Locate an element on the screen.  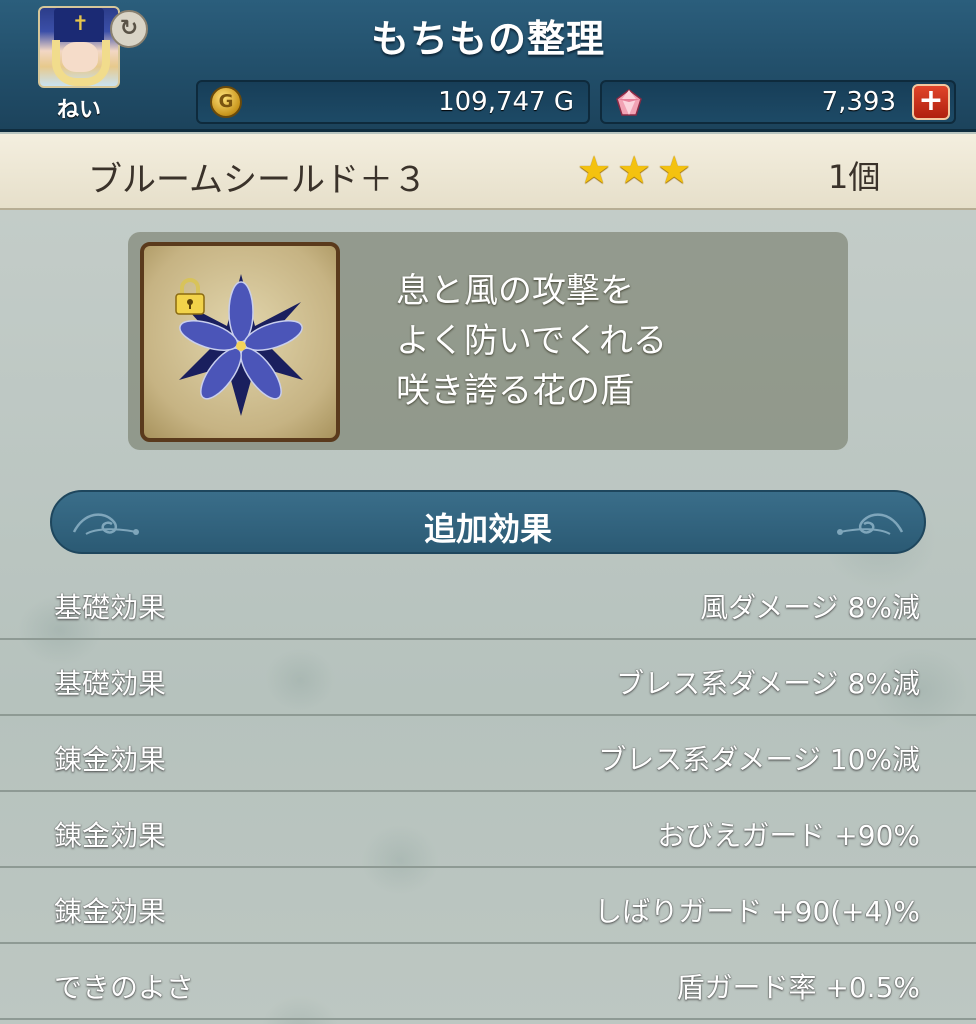
effect-value: おびえガード +90% is located at coordinates (788, 835).